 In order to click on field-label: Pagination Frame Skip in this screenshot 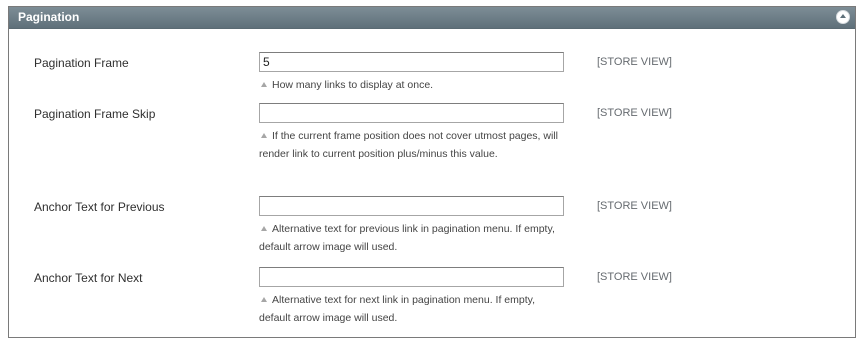, I will do `click(95, 114)`.